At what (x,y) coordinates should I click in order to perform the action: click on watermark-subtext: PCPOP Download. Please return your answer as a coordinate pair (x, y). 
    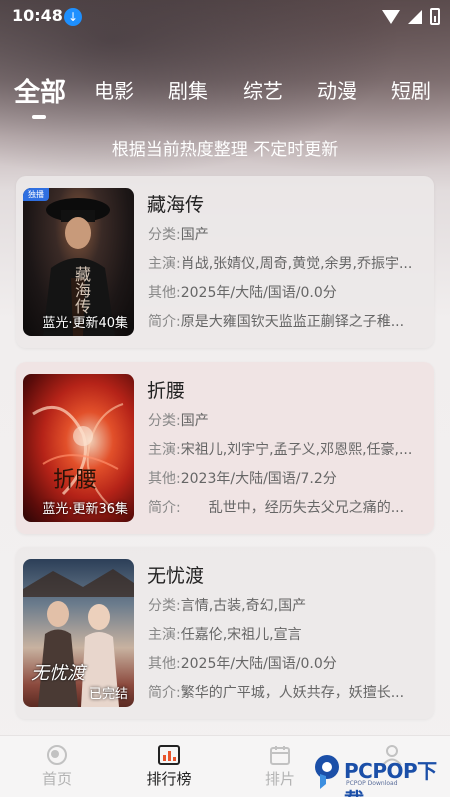
    Looking at the image, I should click on (372, 783).